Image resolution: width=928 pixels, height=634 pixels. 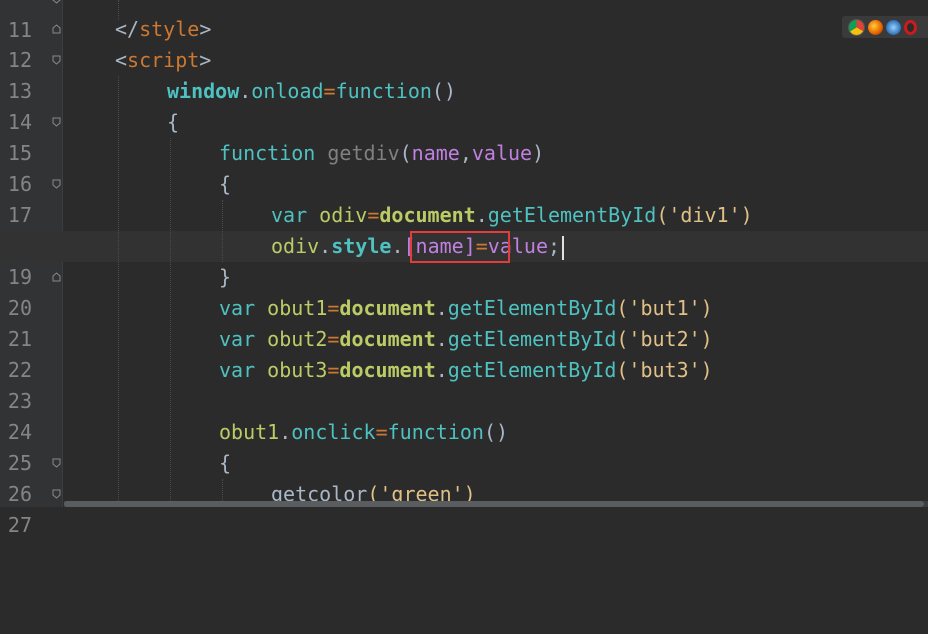 I want to click on code-line: 16 function getdiv(name,value), so click(x=464, y=167).